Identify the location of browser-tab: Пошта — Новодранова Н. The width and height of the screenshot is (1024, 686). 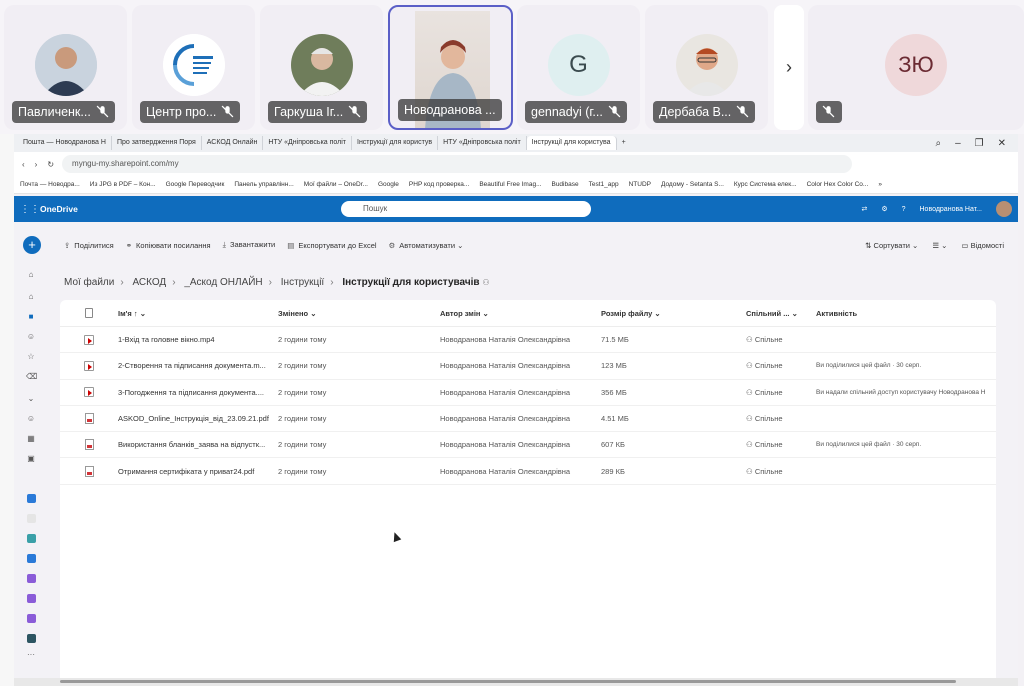
(65, 143).